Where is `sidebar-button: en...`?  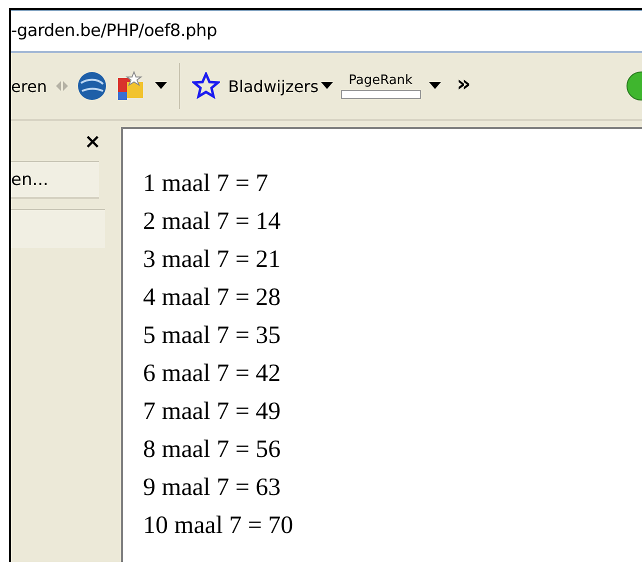 sidebar-button: en... is located at coordinates (55, 180).